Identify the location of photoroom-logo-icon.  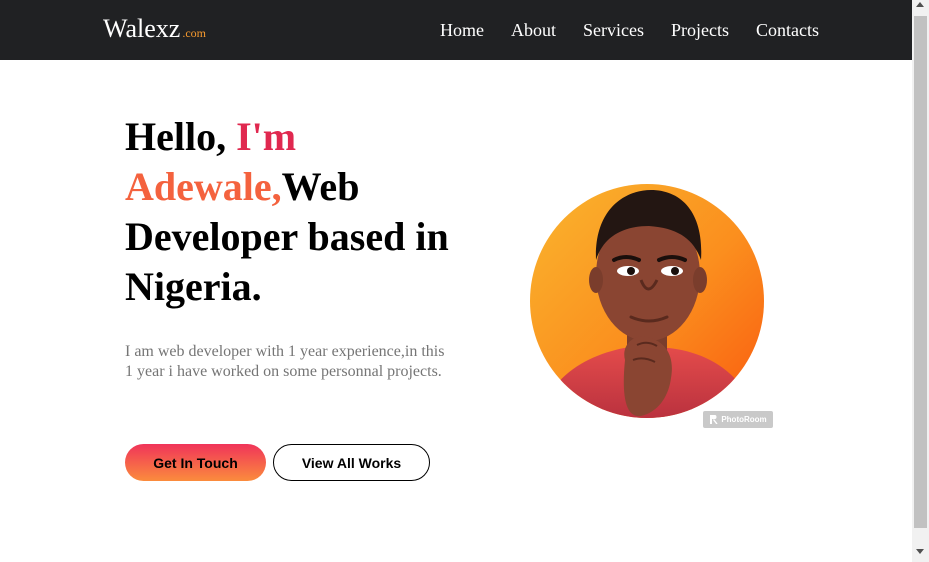
(714, 419).